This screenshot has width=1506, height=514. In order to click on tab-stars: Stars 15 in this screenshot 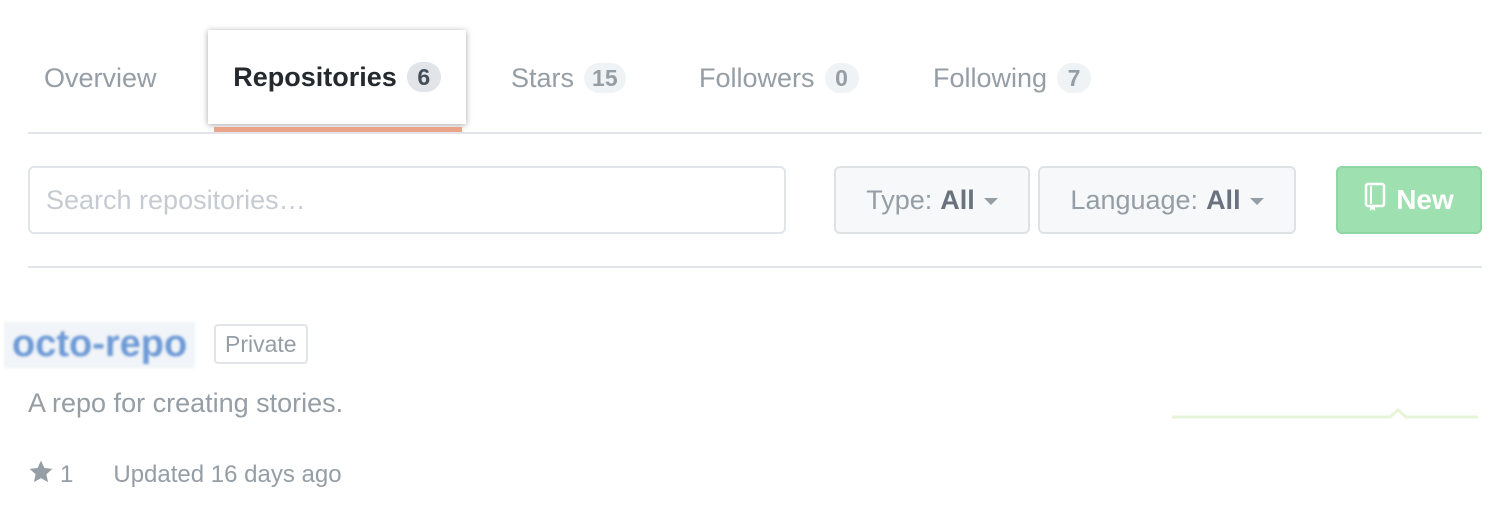, I will do `click(568, 78)`.